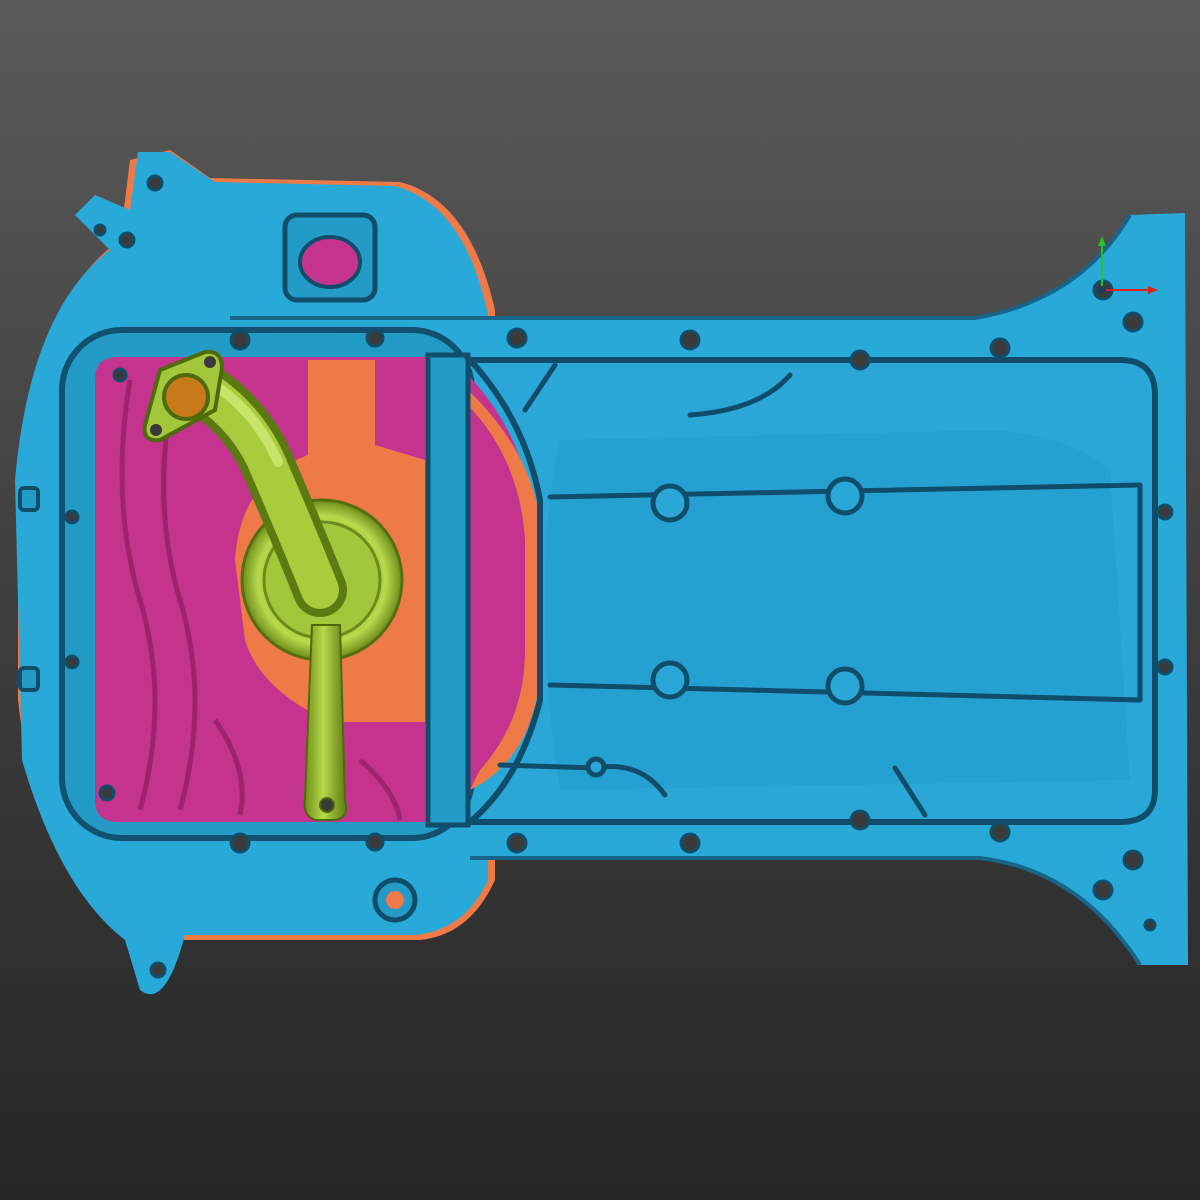 The width and height of the screenshot is (1200, 1200). I want to click on x-axis-arrow, so click(1153, 290).